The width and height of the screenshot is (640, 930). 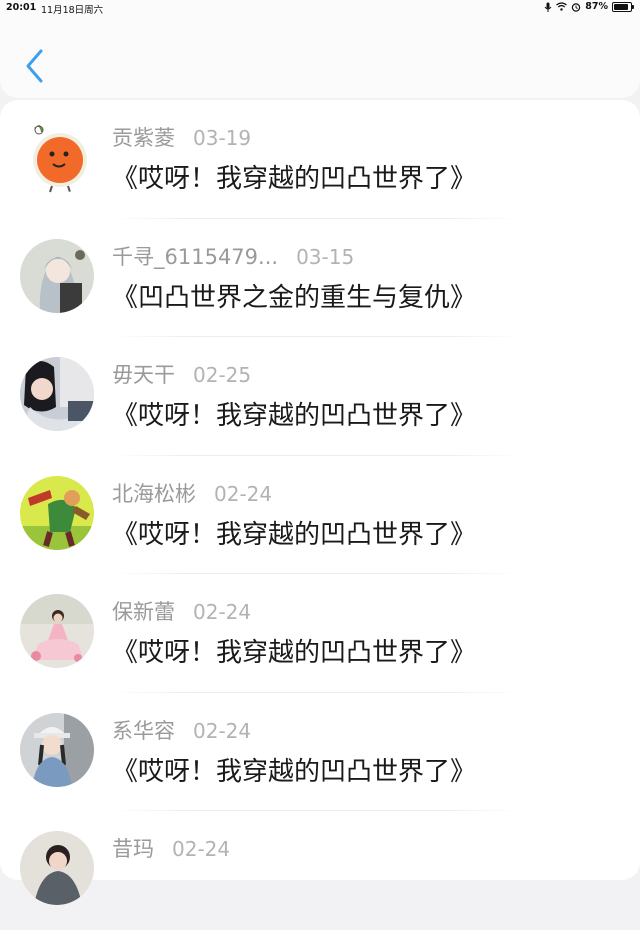 What do you see at coordinates (133, 848) in the screenshot?
I see `reader-name: 昔玛` at bounding box center [133, 848].